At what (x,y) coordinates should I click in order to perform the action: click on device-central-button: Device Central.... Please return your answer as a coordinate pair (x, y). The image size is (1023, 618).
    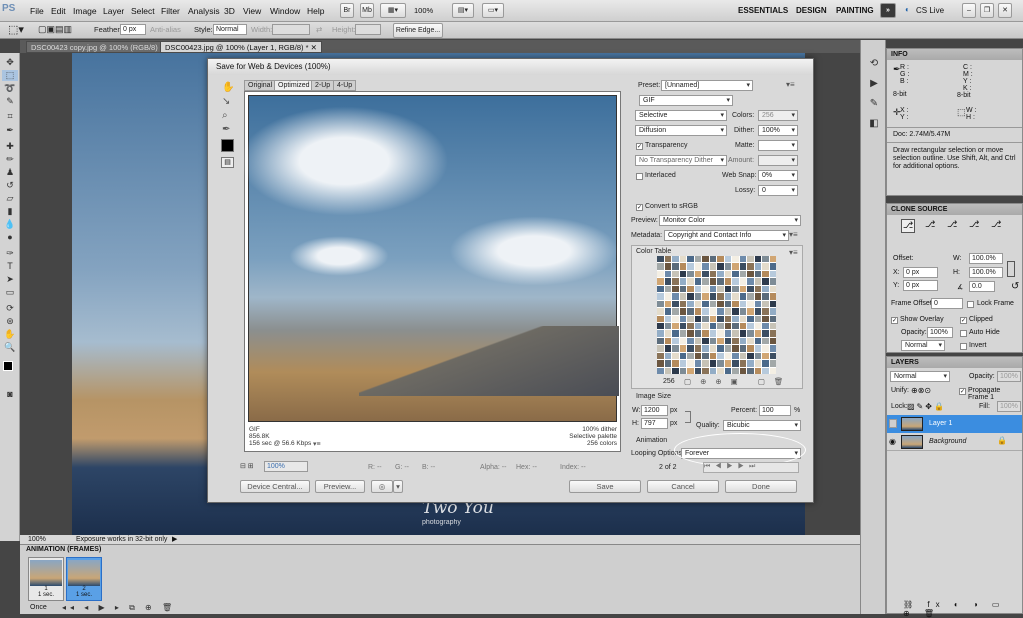
    Looking at the image, I should click on (275, 486).